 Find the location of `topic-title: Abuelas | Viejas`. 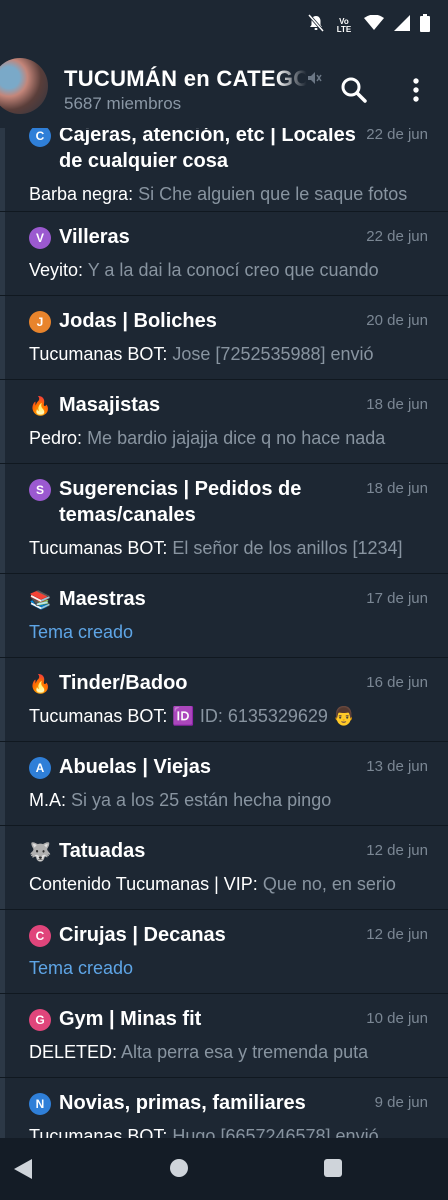

topic-title: Abuelas | Viejas is located at coordinates (135, 767).